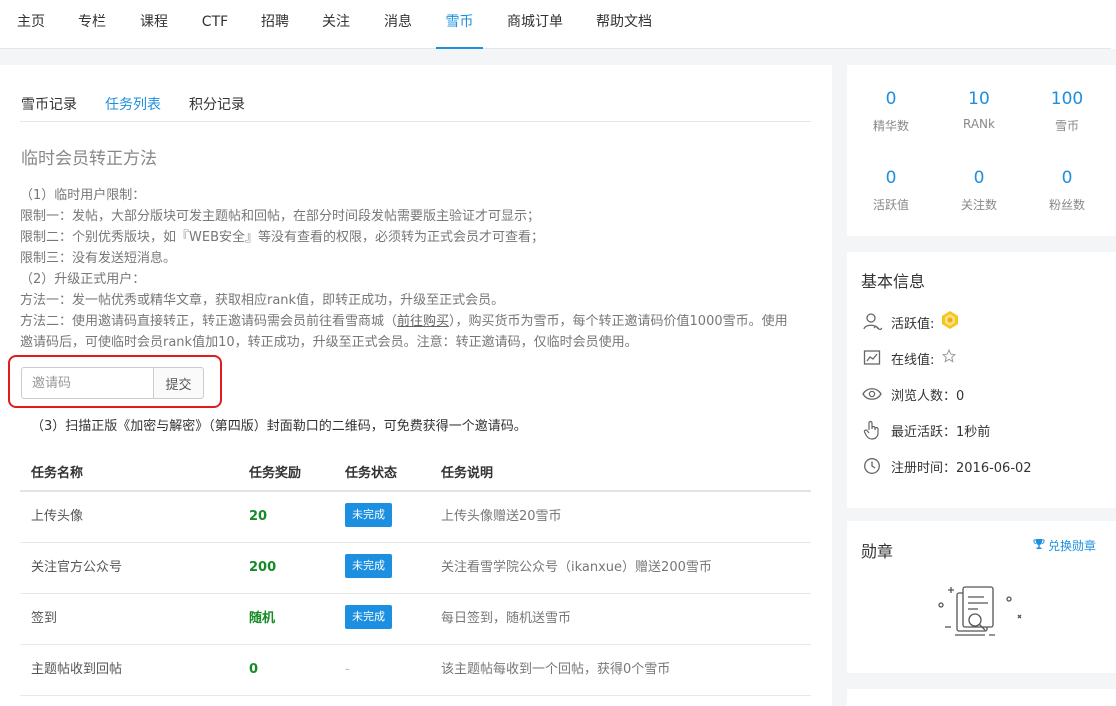  What do you see at coordinates (258, 516) in the screenshot?
I see `task-reward: 20` at bounding box center [258, 516].